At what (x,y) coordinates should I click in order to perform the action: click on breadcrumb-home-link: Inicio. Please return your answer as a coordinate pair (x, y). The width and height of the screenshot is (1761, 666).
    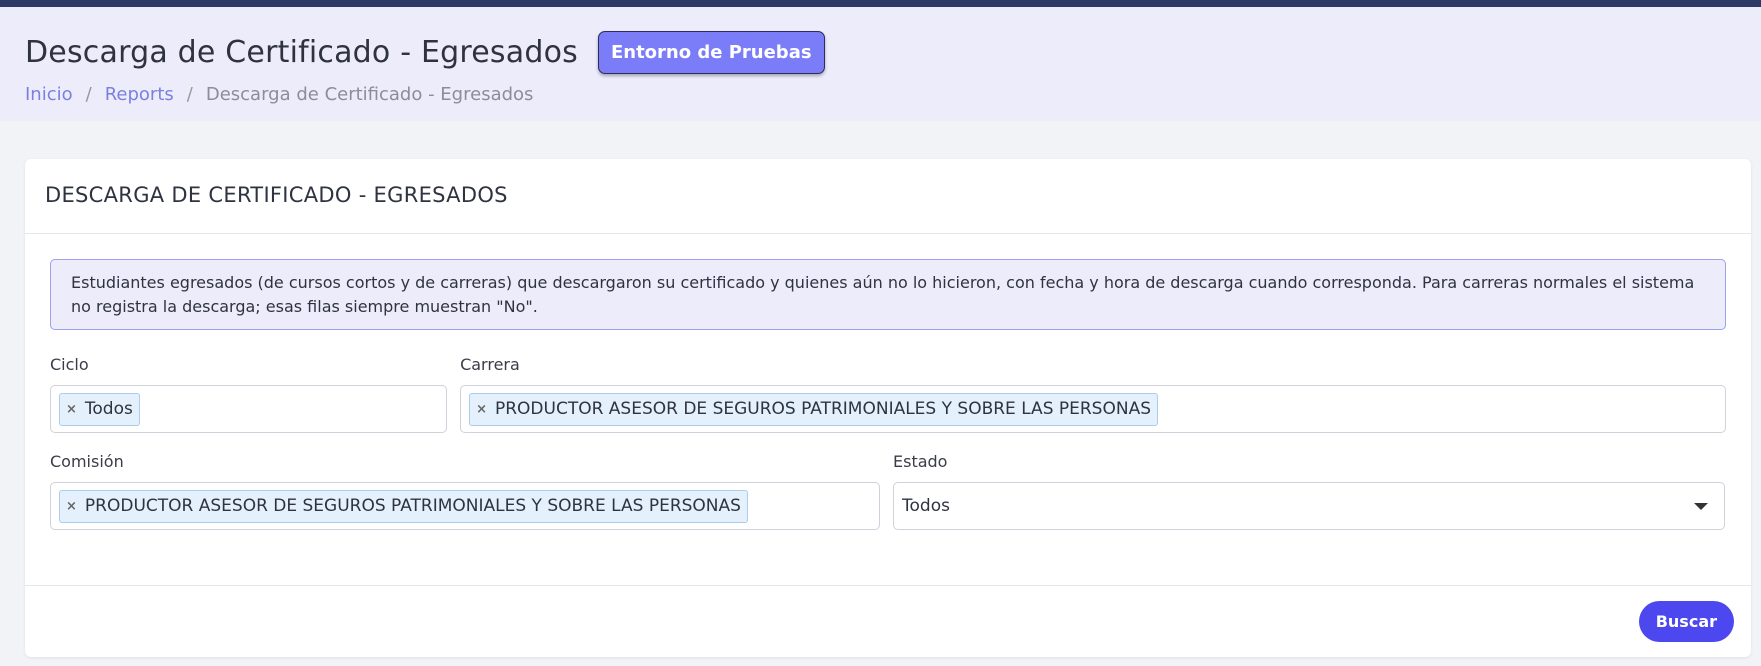
    Looking at the image, I should click on (49, 94).